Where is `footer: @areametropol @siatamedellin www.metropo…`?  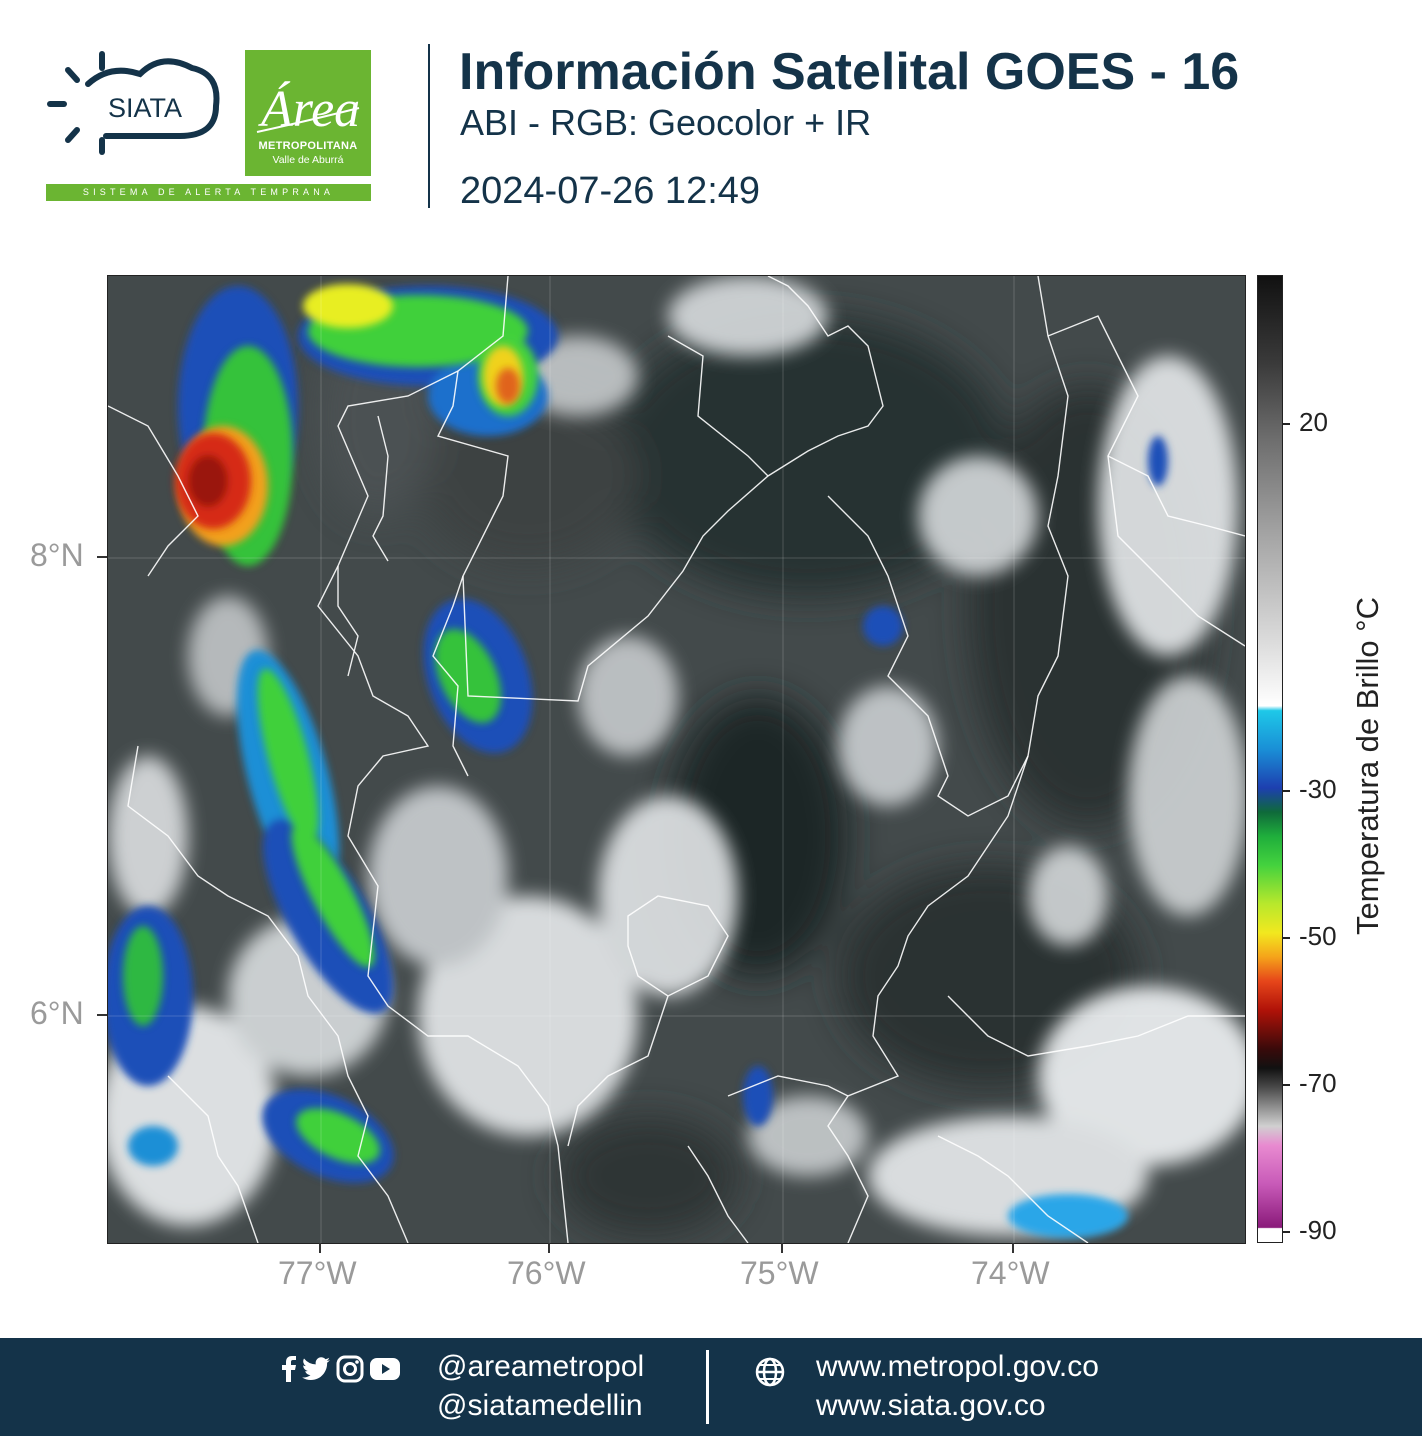
footer: @areametropol @siatamedellin www.metropo… is located at coordinates (711, 1387).